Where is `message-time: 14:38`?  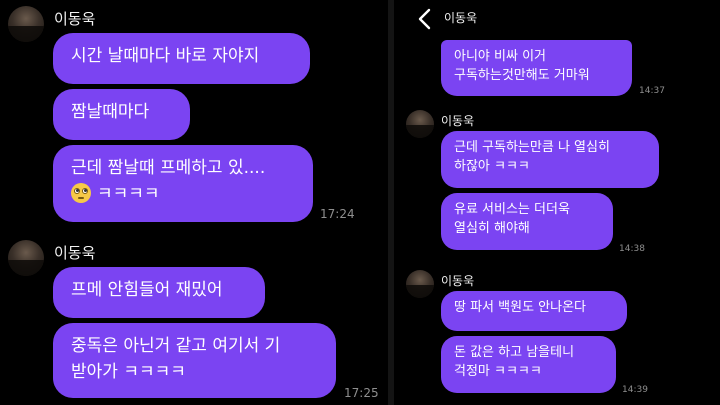 message-time: 14:38 is located at coordinates (632, 249).